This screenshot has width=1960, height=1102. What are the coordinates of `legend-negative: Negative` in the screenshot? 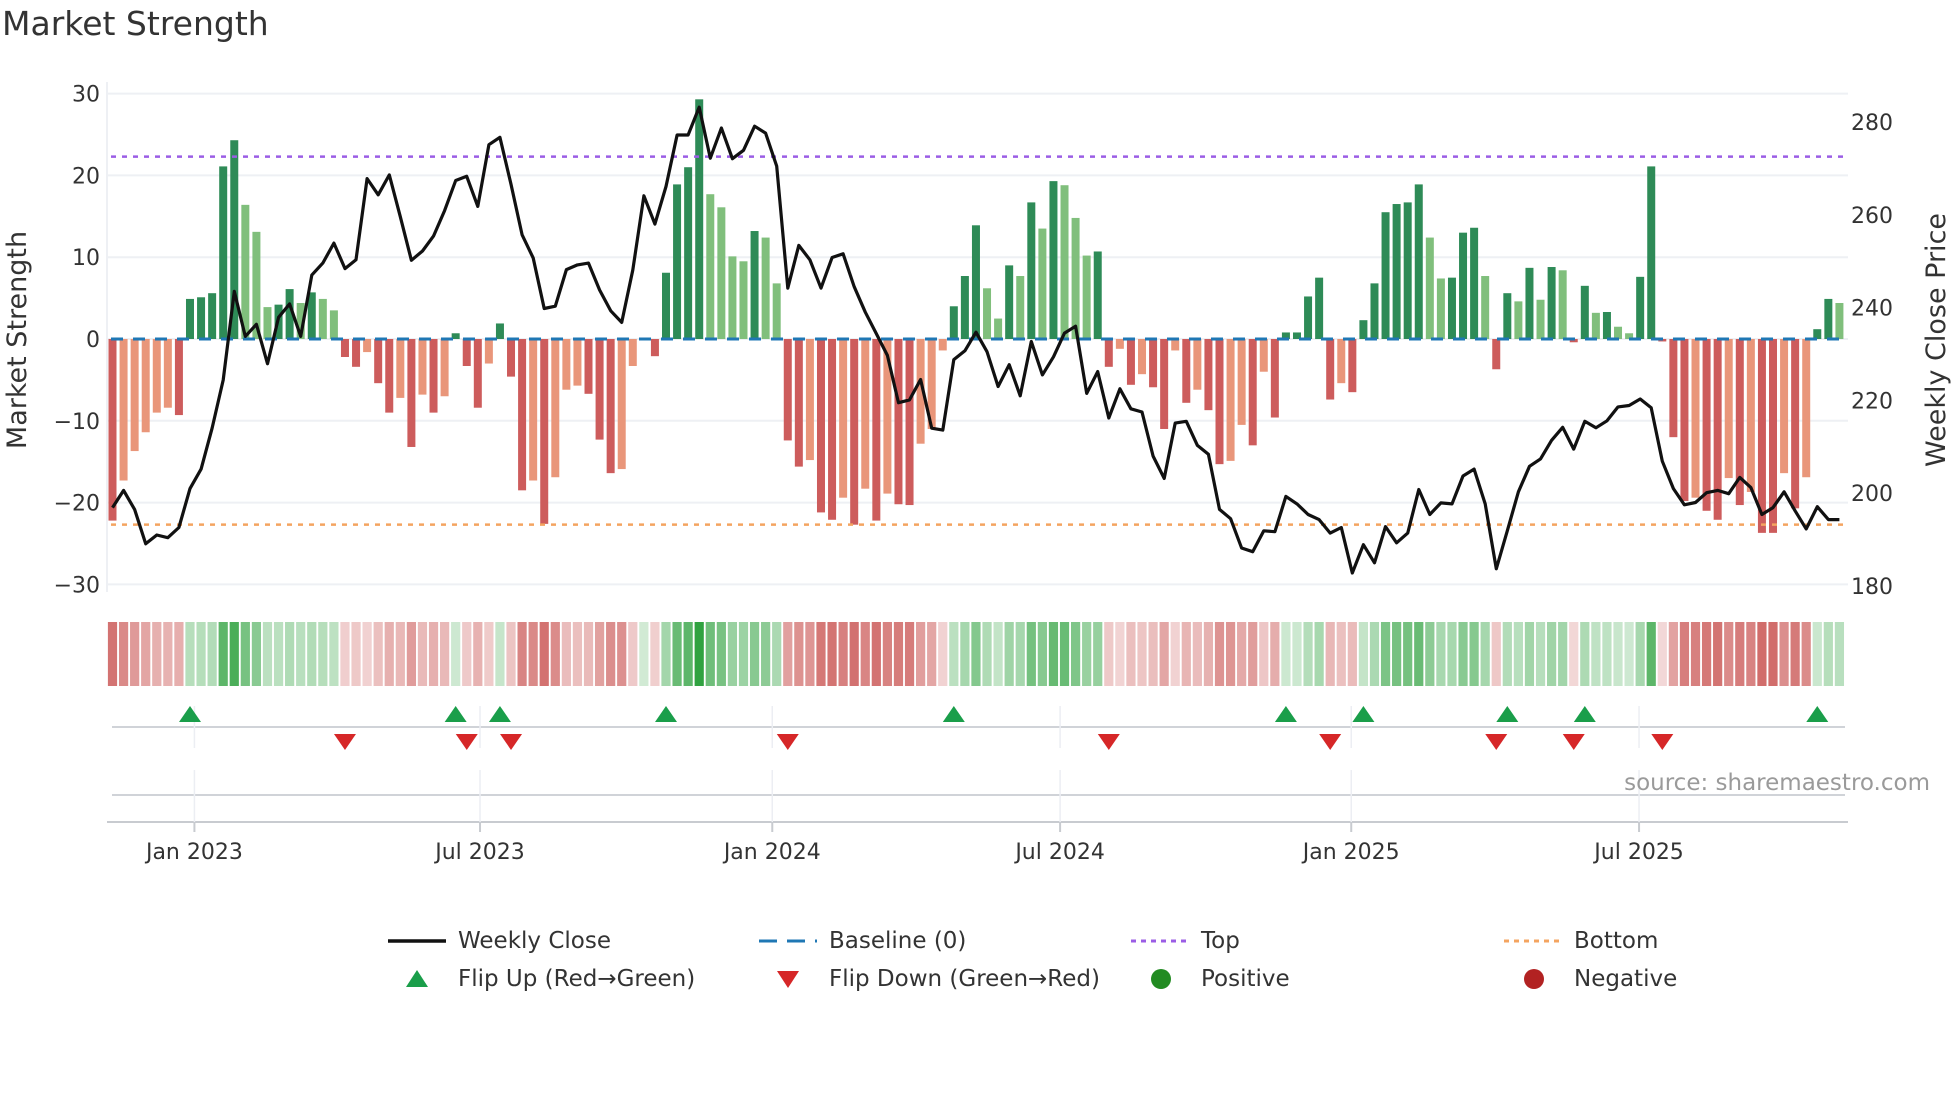 It's located at (1590, 979).